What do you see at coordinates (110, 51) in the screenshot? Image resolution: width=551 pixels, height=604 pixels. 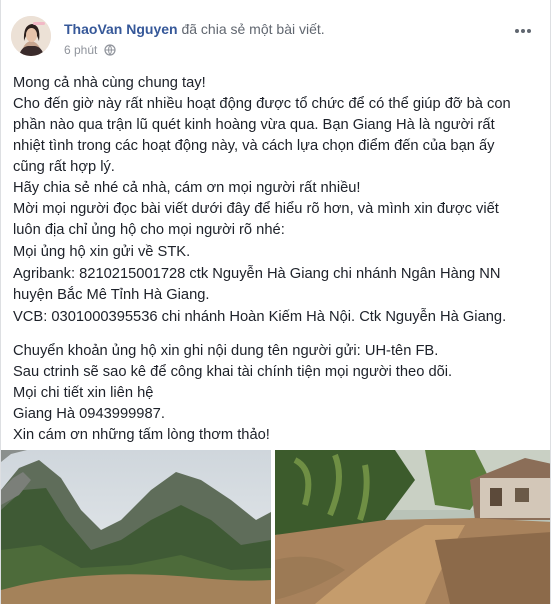 I see `globe-icon` at bounding box center [110, 51].